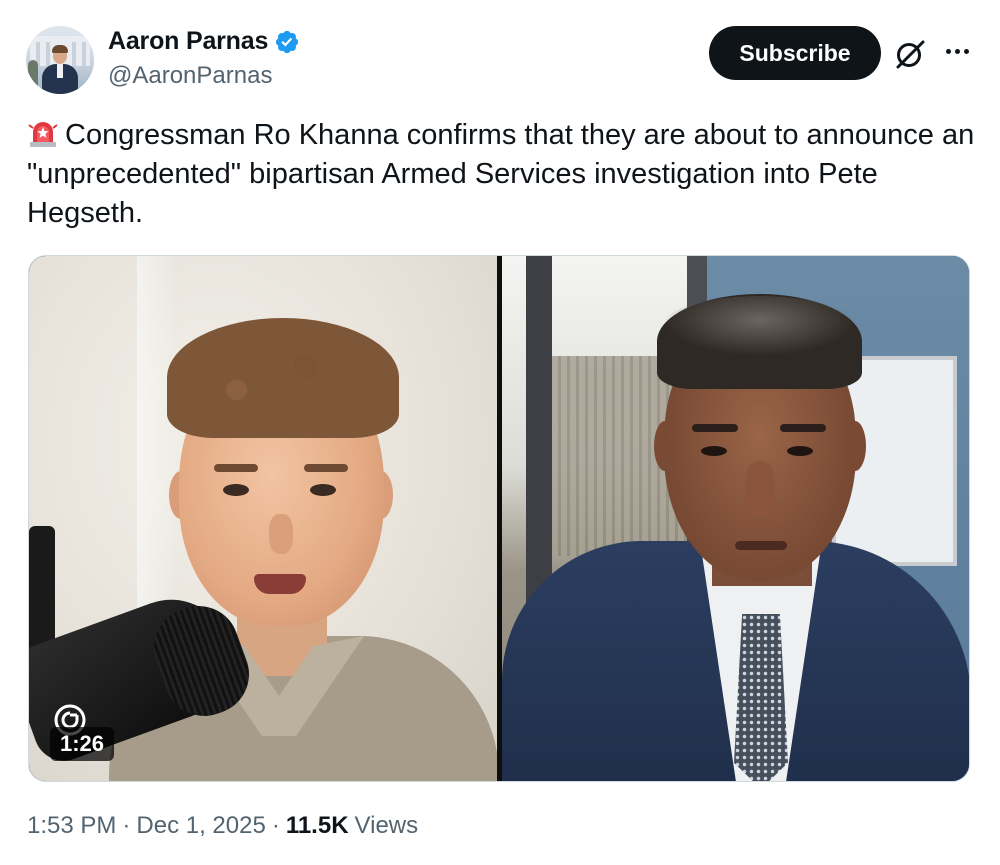 This screenshot has height=865, width=1000. What do you see at coordinates (71, 826) in the screenshot?
I see `tweet-time: 1:53 PM` at bounding box center [71, 826].